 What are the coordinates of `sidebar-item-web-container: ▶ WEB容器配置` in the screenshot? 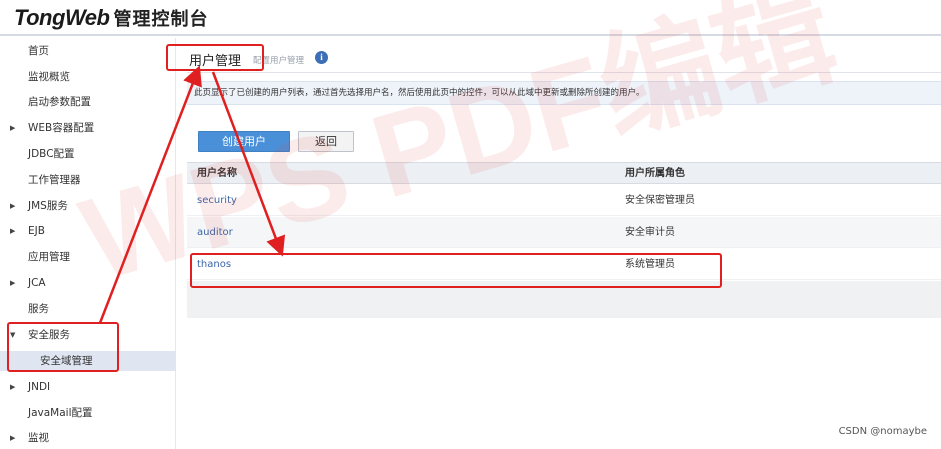 It's located at (88, 128).